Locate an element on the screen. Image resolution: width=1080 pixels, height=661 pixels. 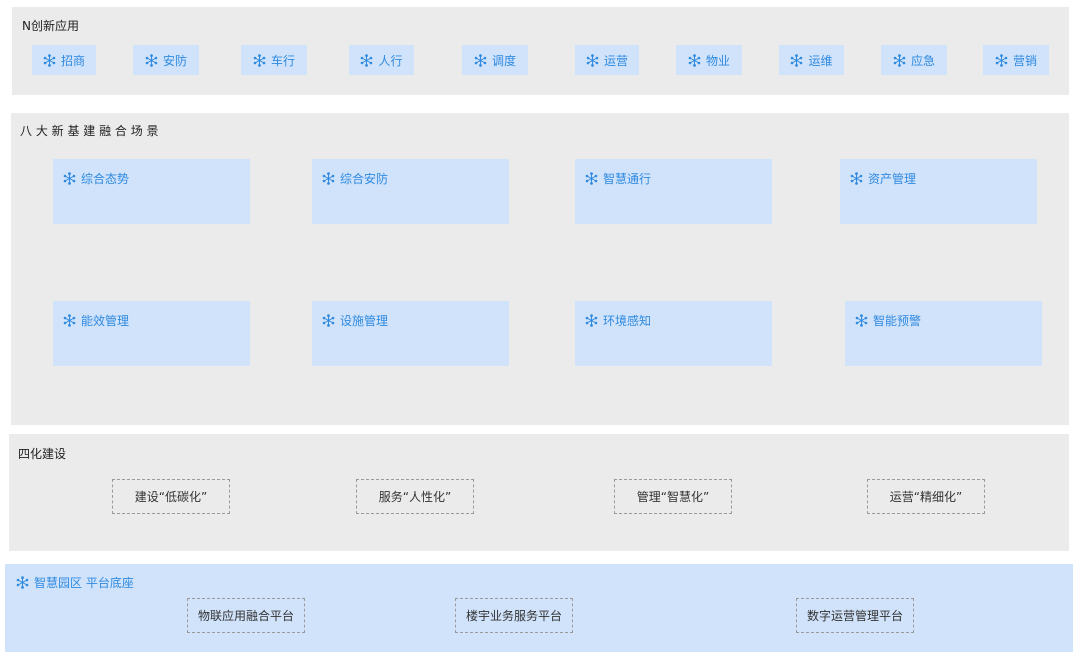
app-tag-yingxiao: 营销 is located at coordinates (1016, 60).